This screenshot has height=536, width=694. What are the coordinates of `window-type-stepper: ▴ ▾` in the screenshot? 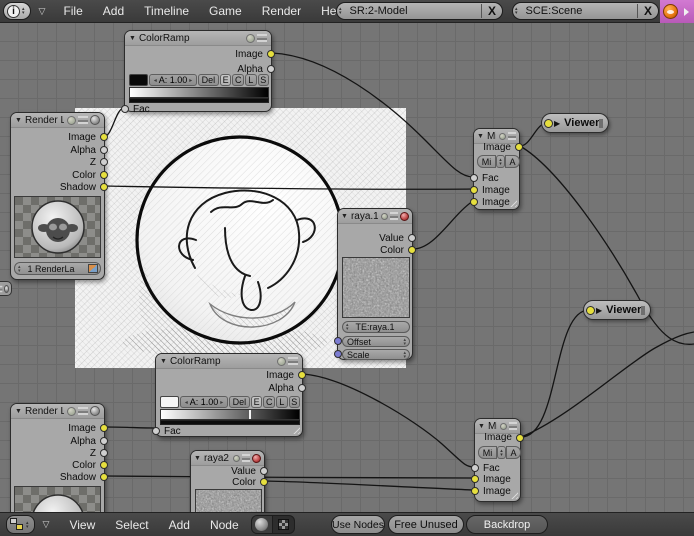 It's located at (23, 11).